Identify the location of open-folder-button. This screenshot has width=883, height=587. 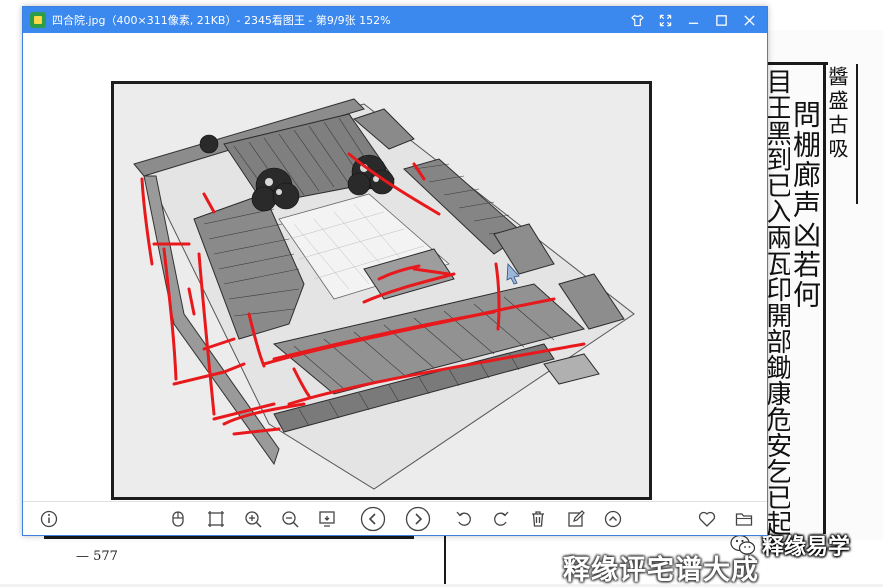
(744, 519).